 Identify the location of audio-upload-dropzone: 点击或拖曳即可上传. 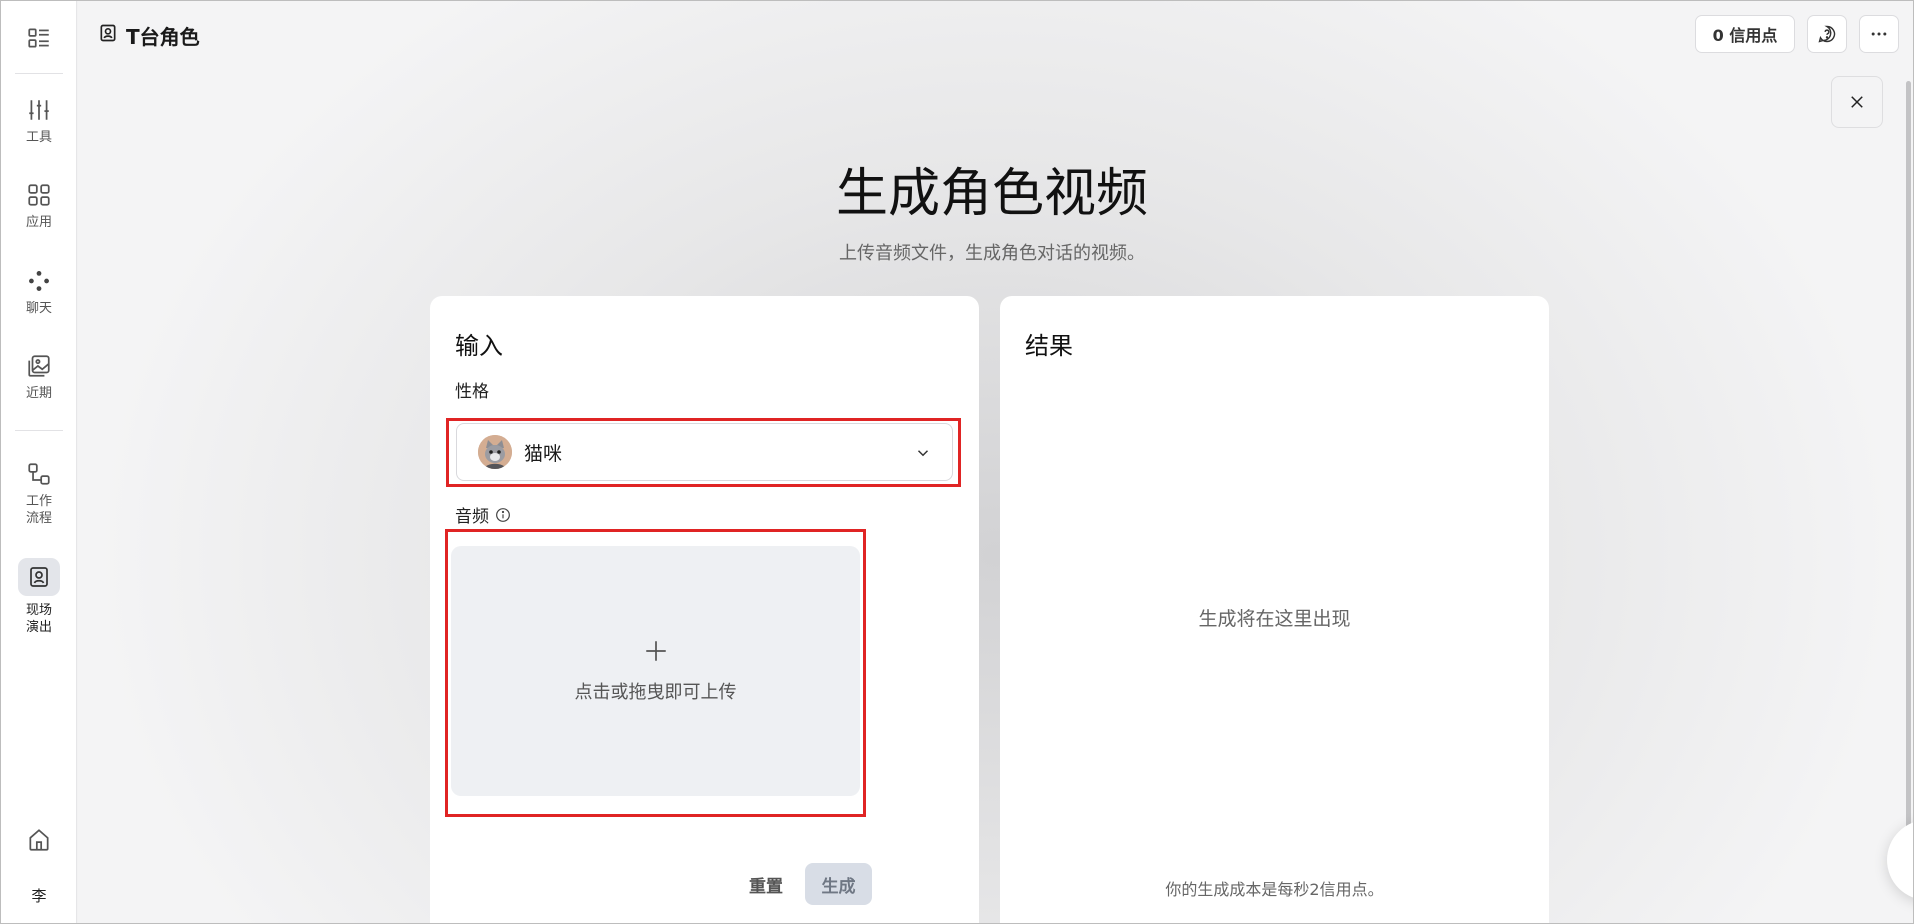
(655, 671).